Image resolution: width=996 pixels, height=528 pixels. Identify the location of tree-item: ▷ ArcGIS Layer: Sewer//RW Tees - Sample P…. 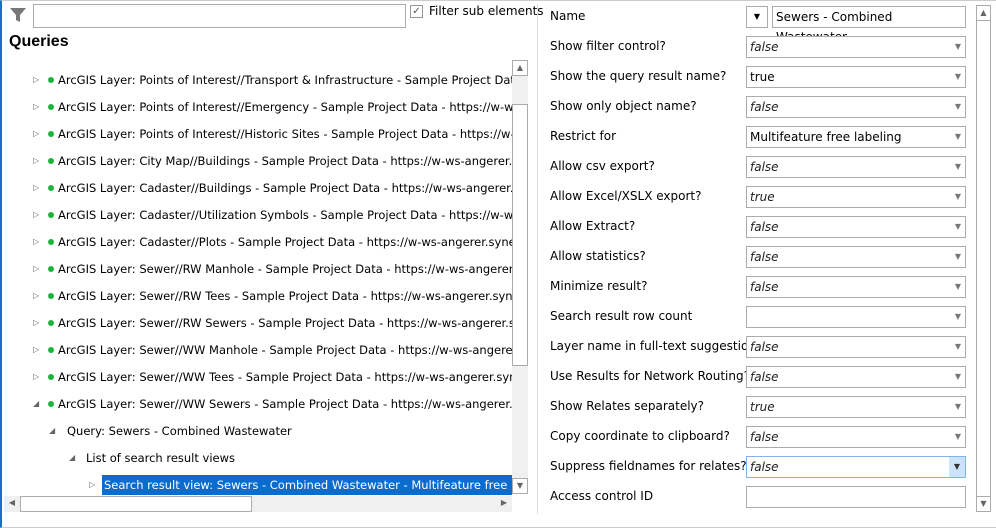
(266, 296).